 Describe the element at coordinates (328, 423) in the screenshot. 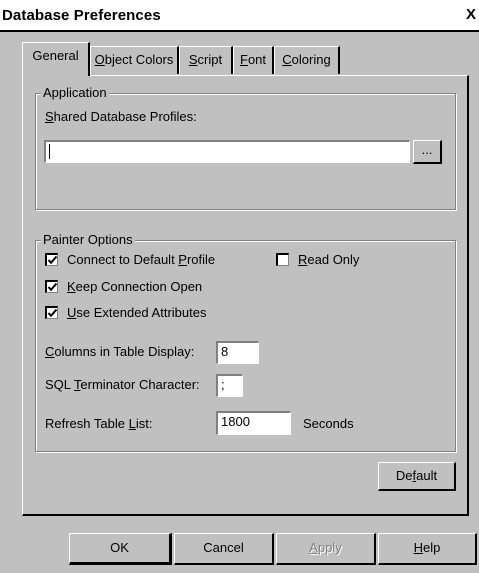

I see `refresh-unit-label: Seconds` at that location.